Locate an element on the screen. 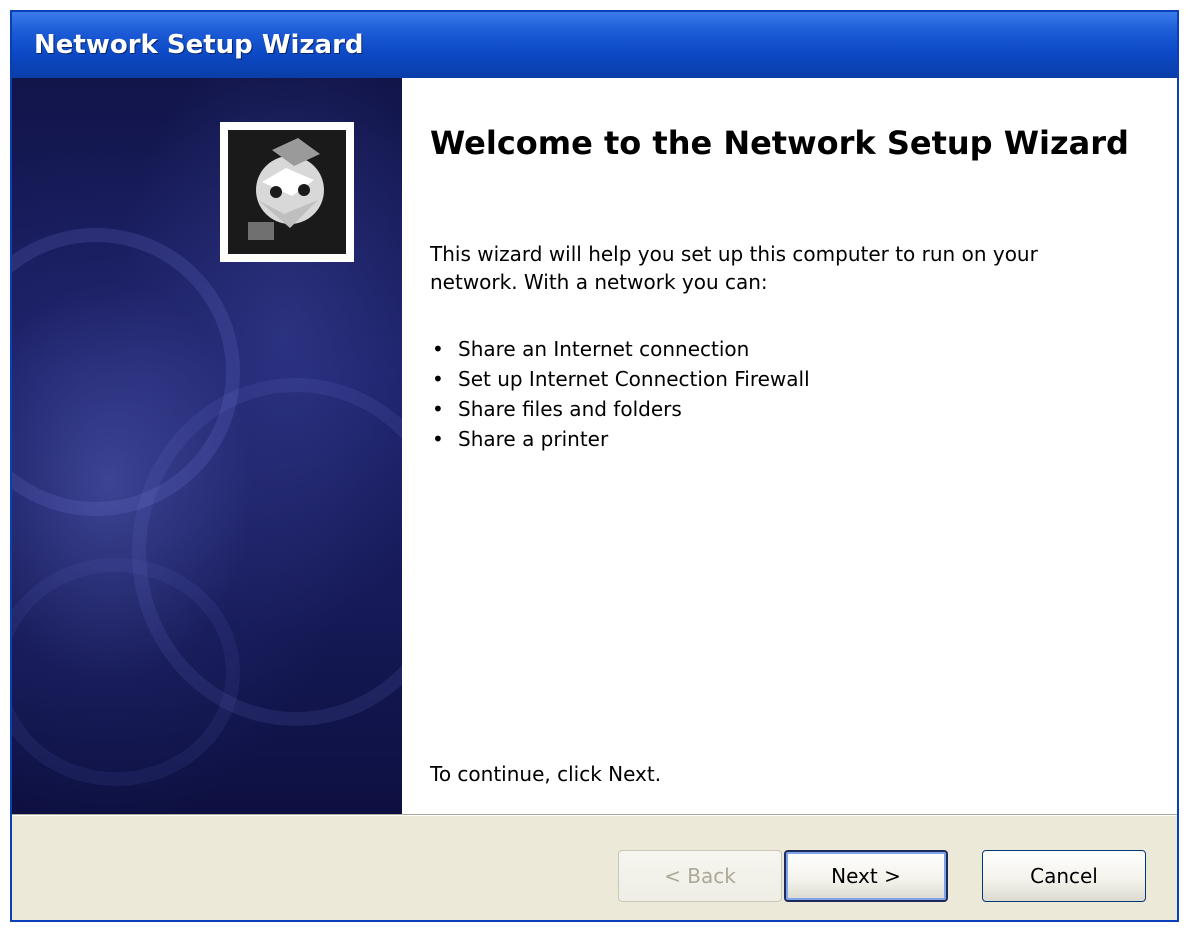  button-bar: < Back Next > Cancel is located at coordinates (594, 868).